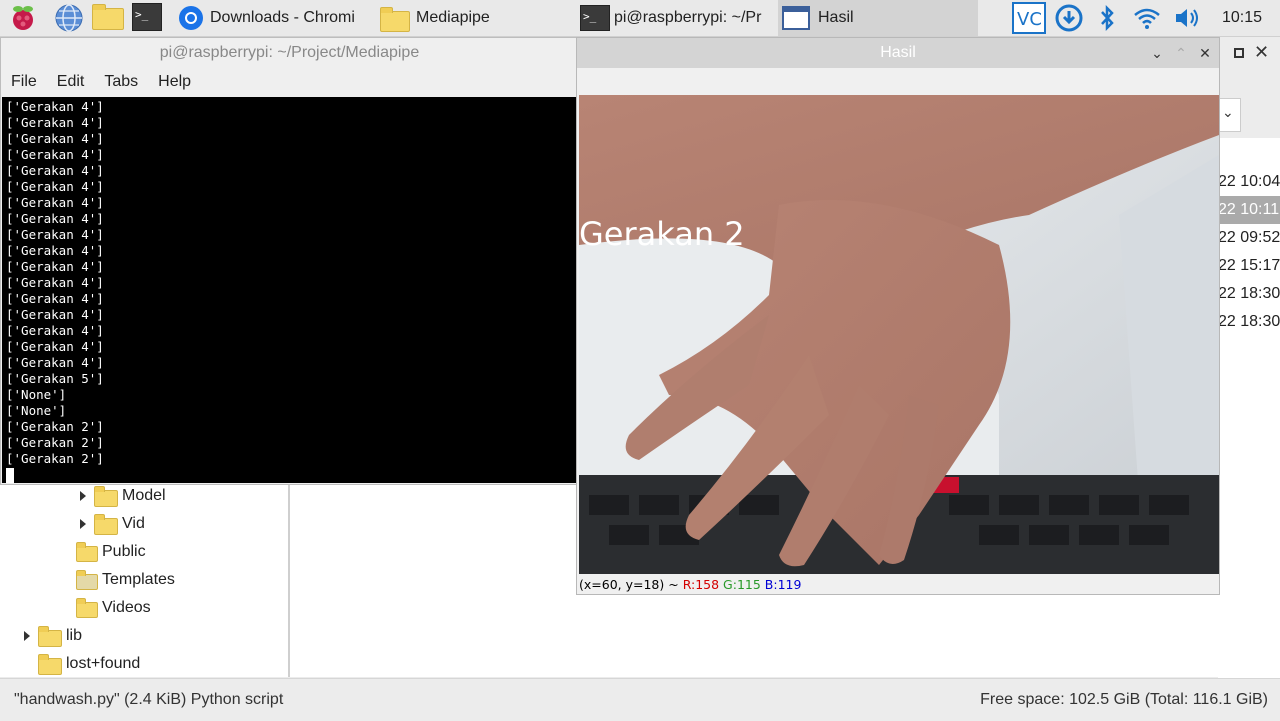  Describe the element at coordinates (174, 82) in the screenshot. I see `menu-help: Help` at that location.